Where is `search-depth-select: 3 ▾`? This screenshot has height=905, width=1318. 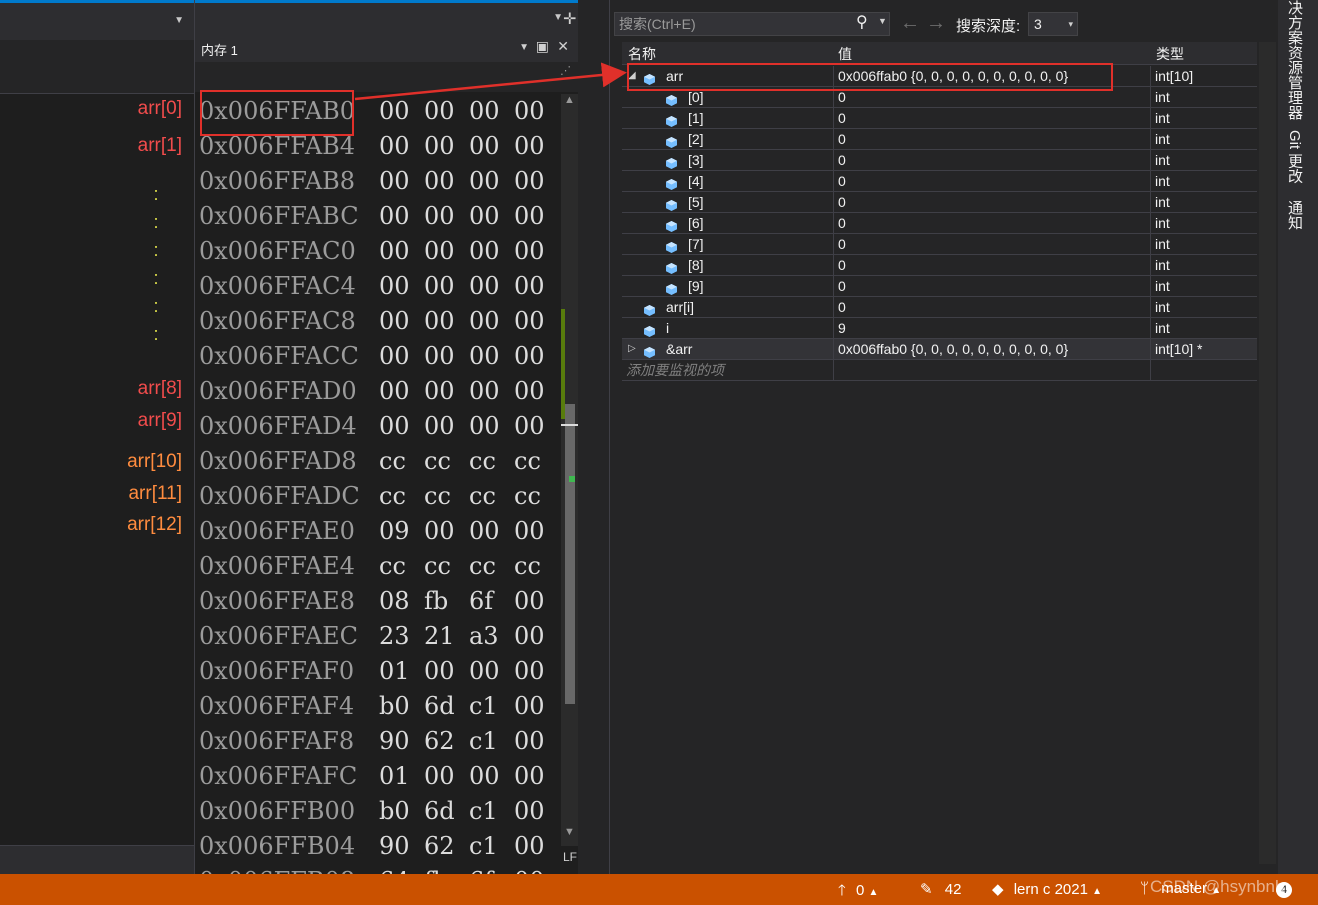 search-depth-select: 3 ▾ is located at coordinates (1053, 24).